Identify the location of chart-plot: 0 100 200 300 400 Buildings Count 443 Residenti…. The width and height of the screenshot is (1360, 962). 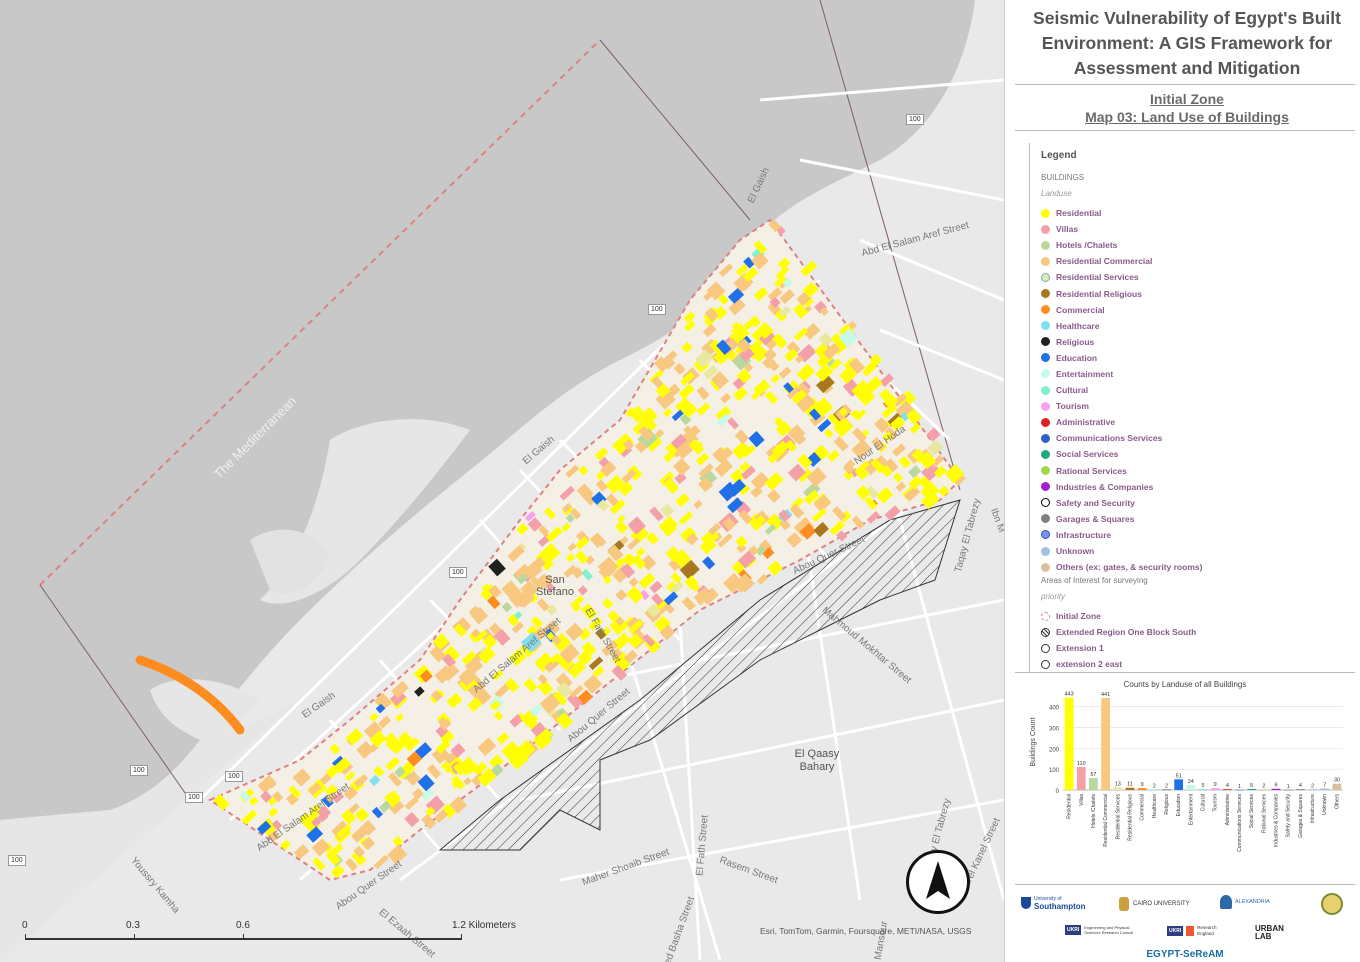
(1186, 772).